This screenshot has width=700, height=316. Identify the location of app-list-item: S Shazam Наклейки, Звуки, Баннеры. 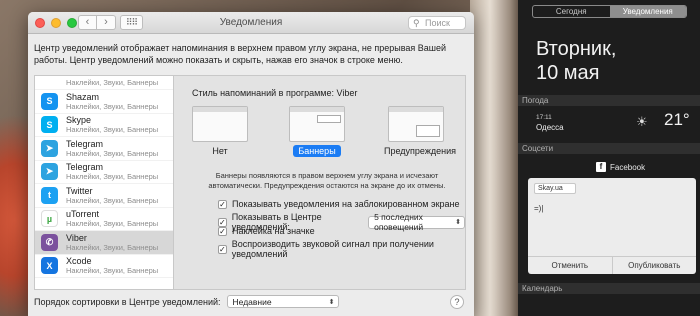
(104, 102).